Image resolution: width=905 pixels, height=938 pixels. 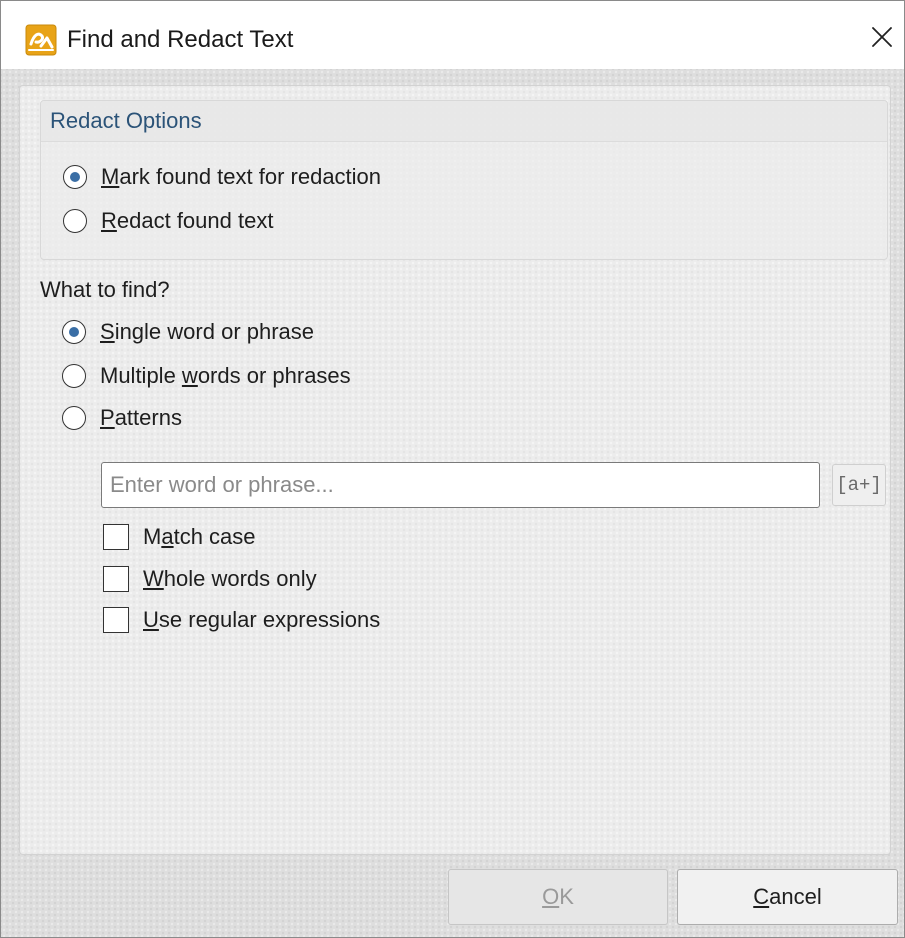 What do you see at coordinates (41, 40) in the screenshot?
I see `pdf-app-icon` at bounding box center [41, 40].